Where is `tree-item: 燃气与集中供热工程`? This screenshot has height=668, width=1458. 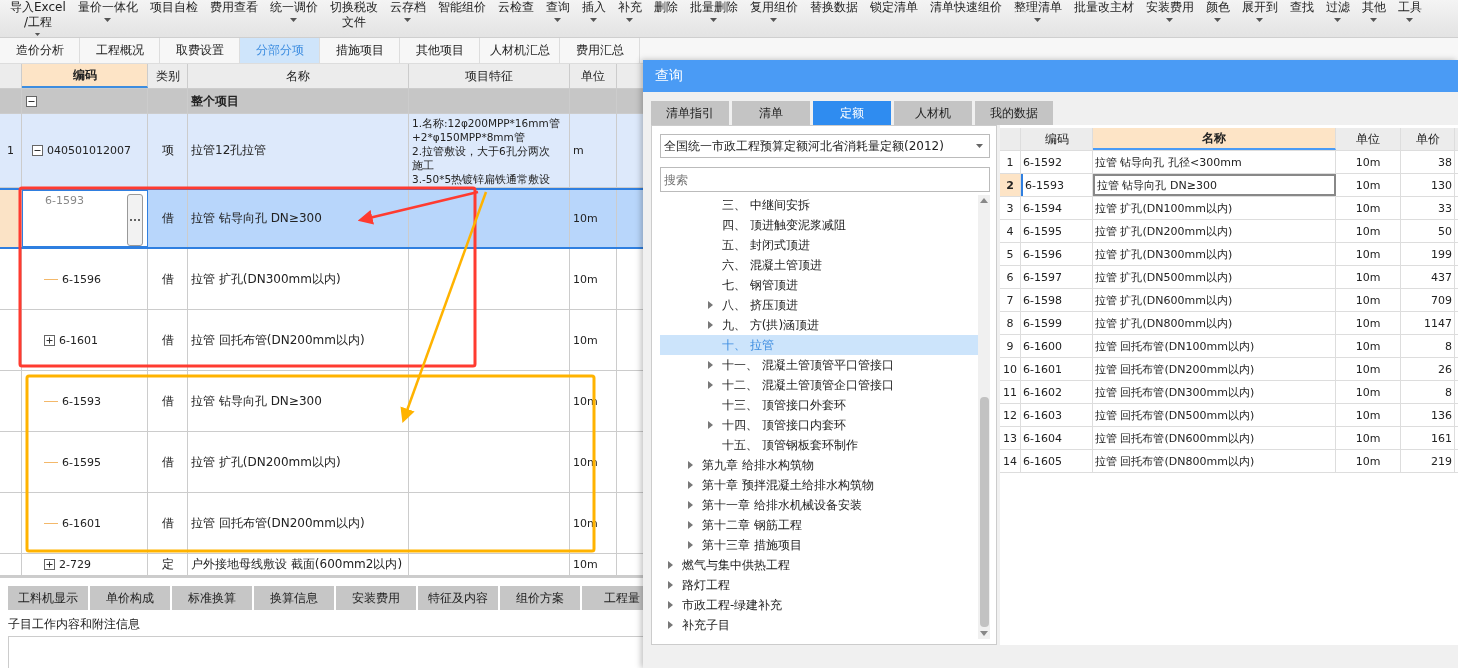 tree-item: 燃气与集中供热工程 is located at coordinates (819, 565).